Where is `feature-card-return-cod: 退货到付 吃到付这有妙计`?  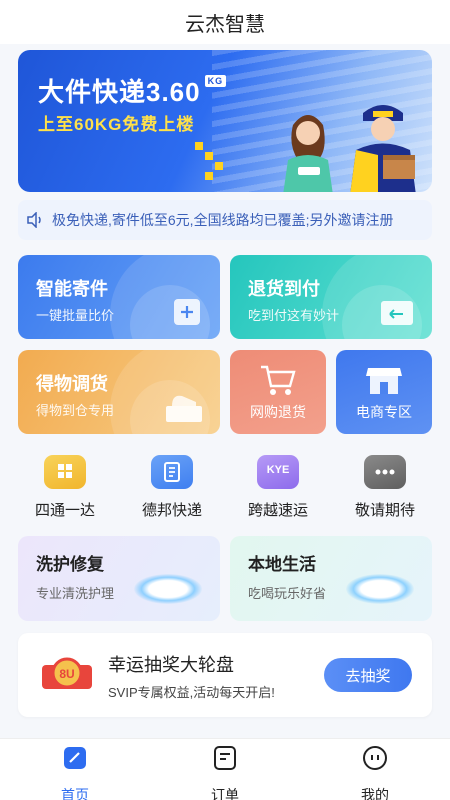 feature-card-return-cod: 退货到付 吃到付这有妙计 is located at coordinates (331, 297).